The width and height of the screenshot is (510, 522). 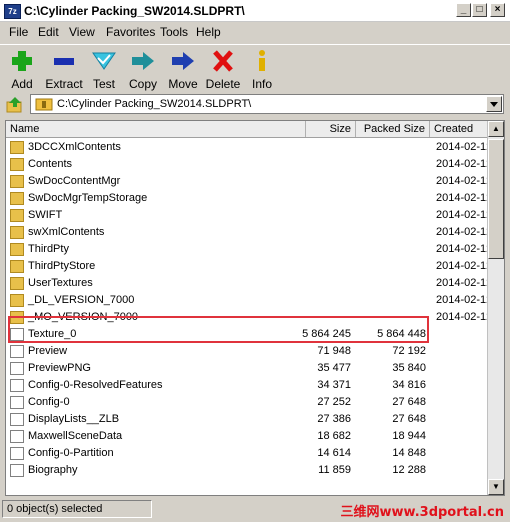 What do you see at coordinates (64, 61) in the screenshot?
I see `extract-icon` at bounding box center [64, 61].